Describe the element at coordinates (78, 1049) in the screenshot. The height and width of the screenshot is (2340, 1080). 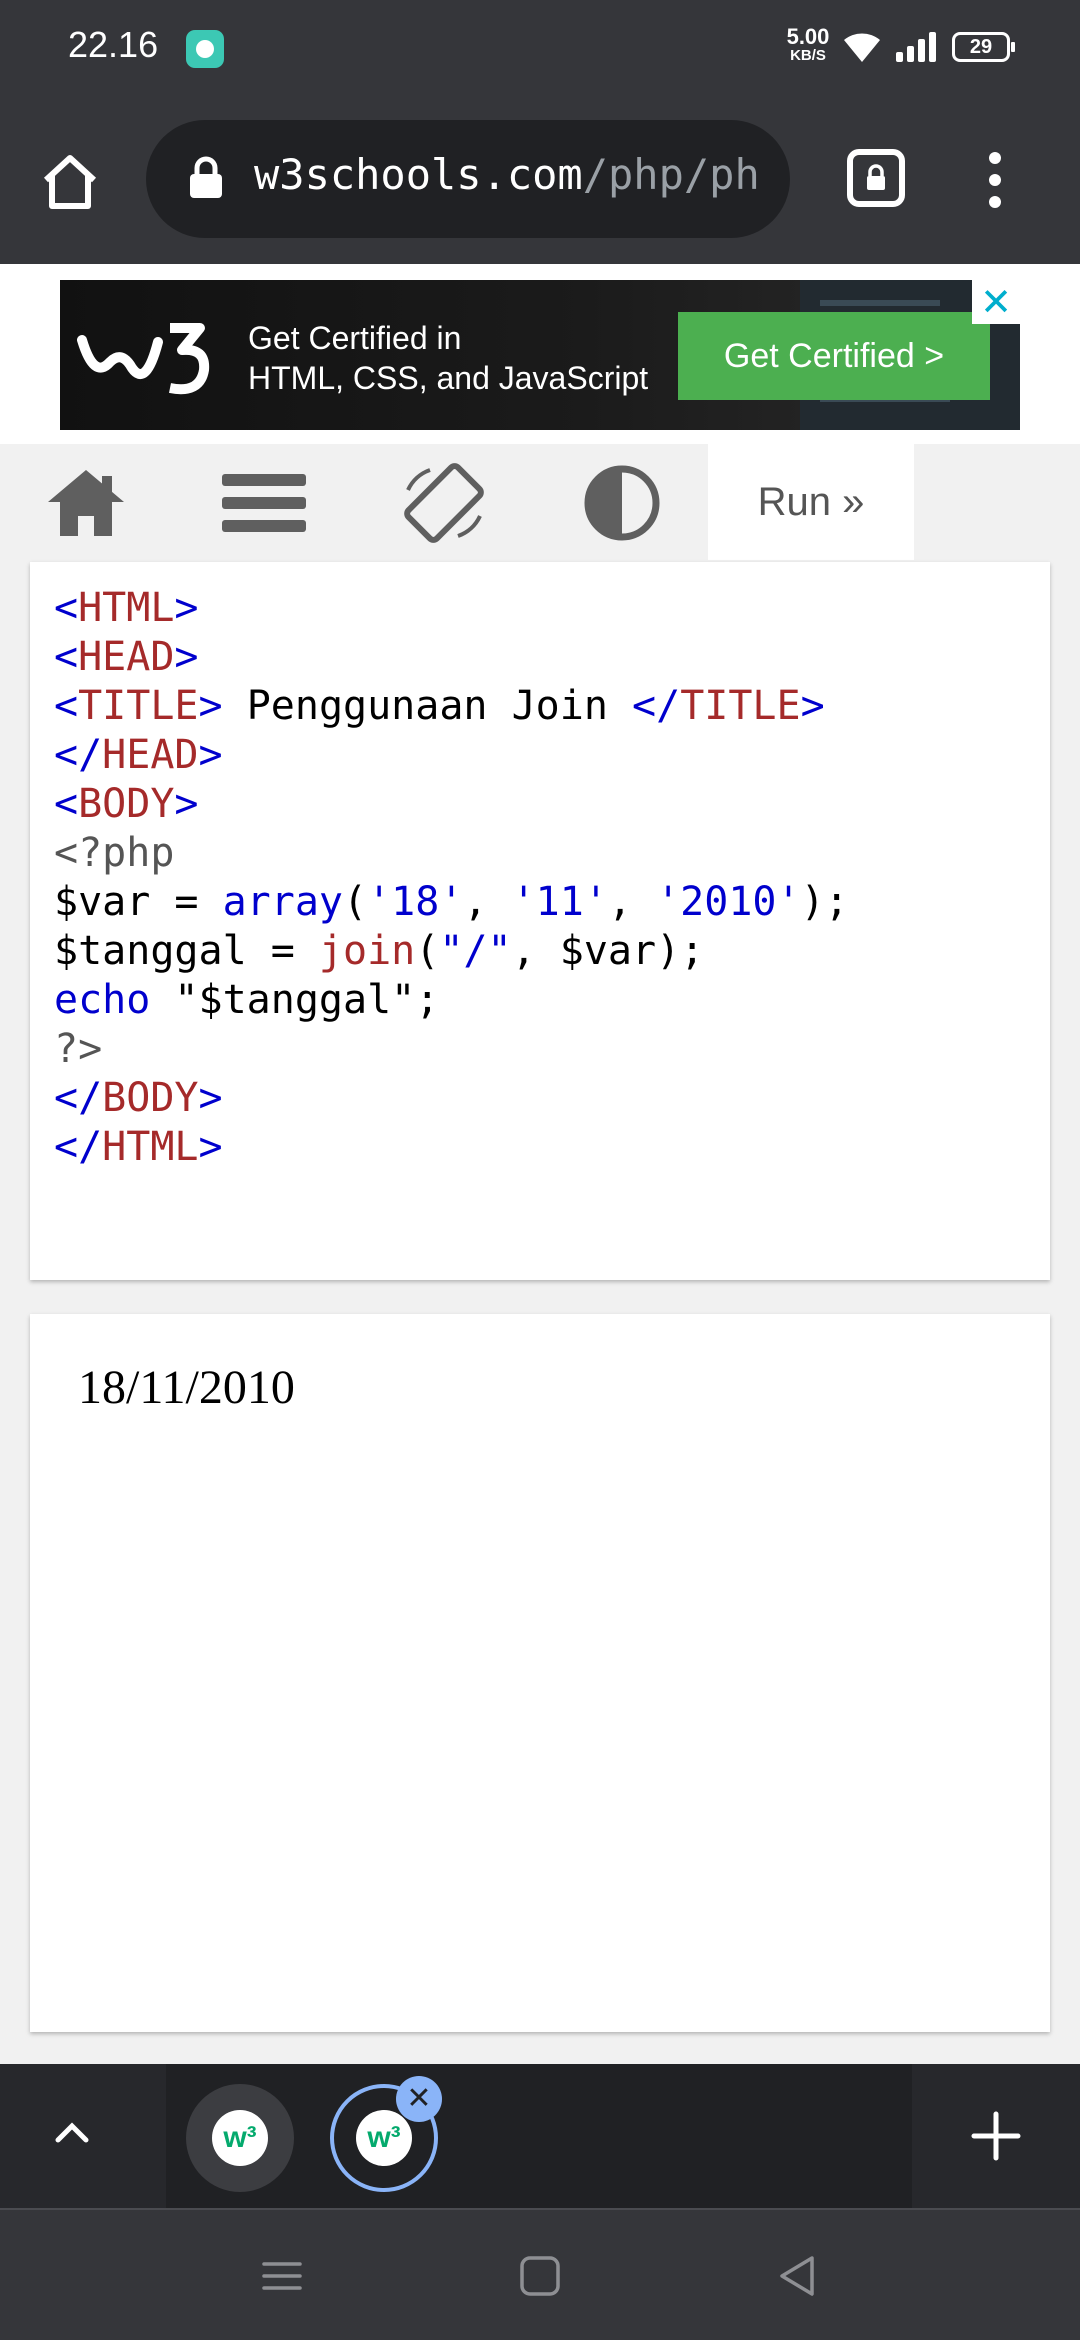
I see `code-token: ?>` at that location.